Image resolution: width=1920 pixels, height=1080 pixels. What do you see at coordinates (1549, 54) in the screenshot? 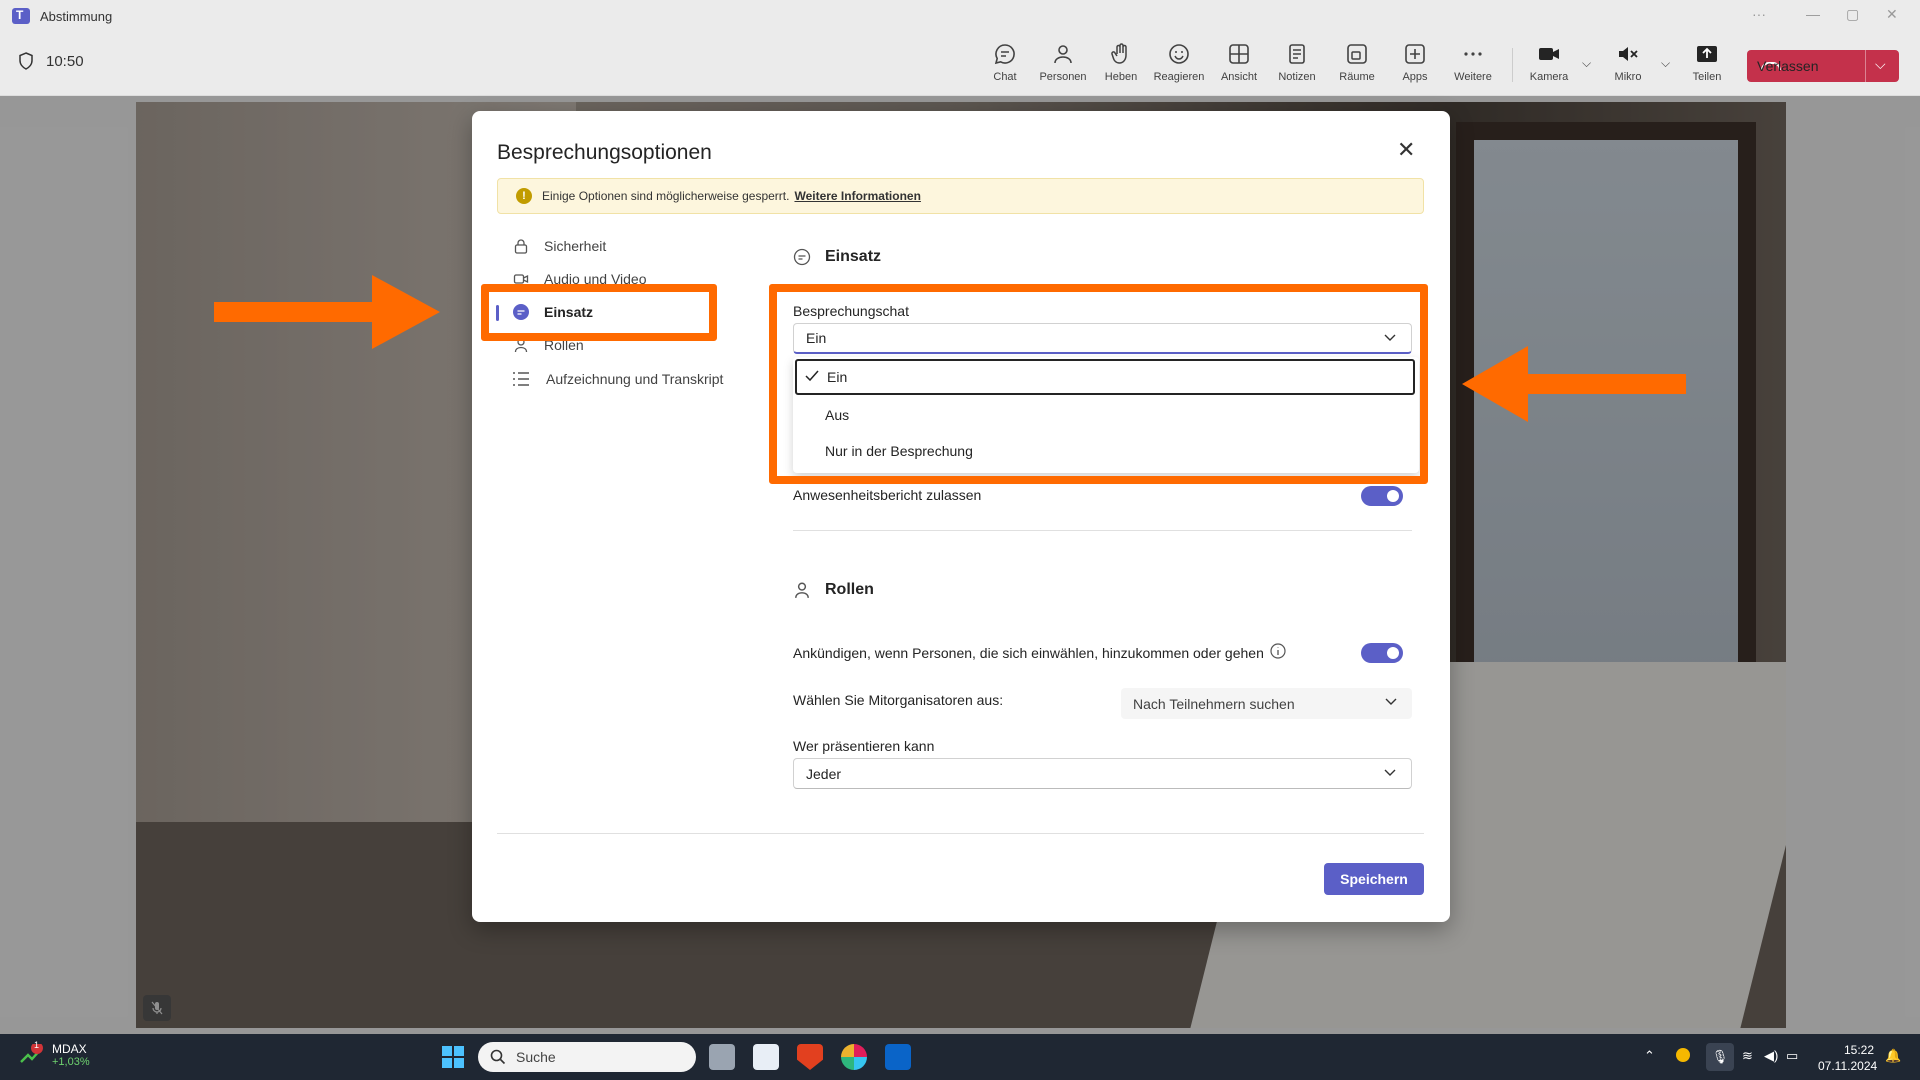
I see `camera-icon` at bounding box center [1549, 54].